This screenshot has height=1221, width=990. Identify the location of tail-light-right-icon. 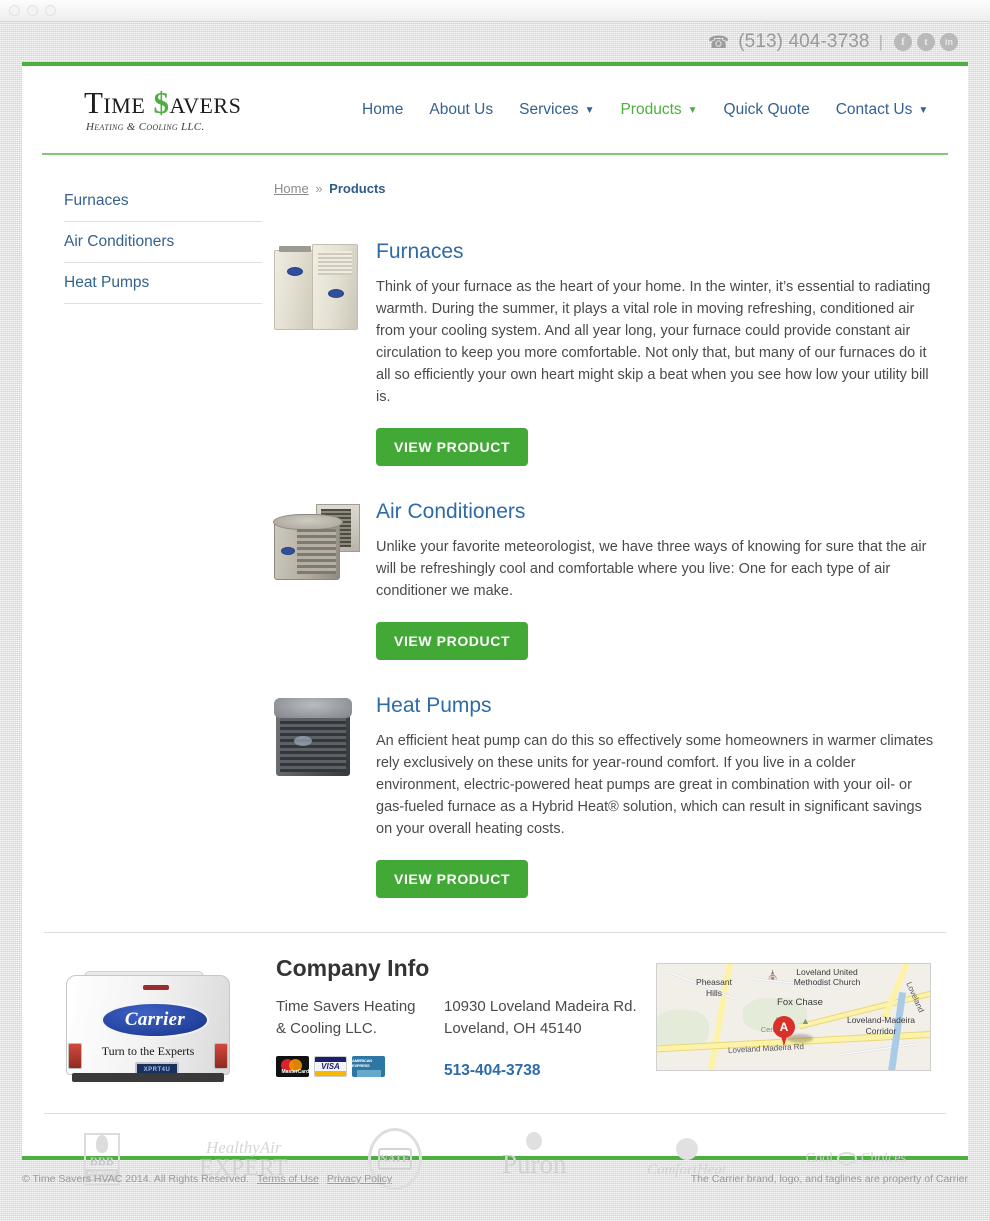
(221, 1056).